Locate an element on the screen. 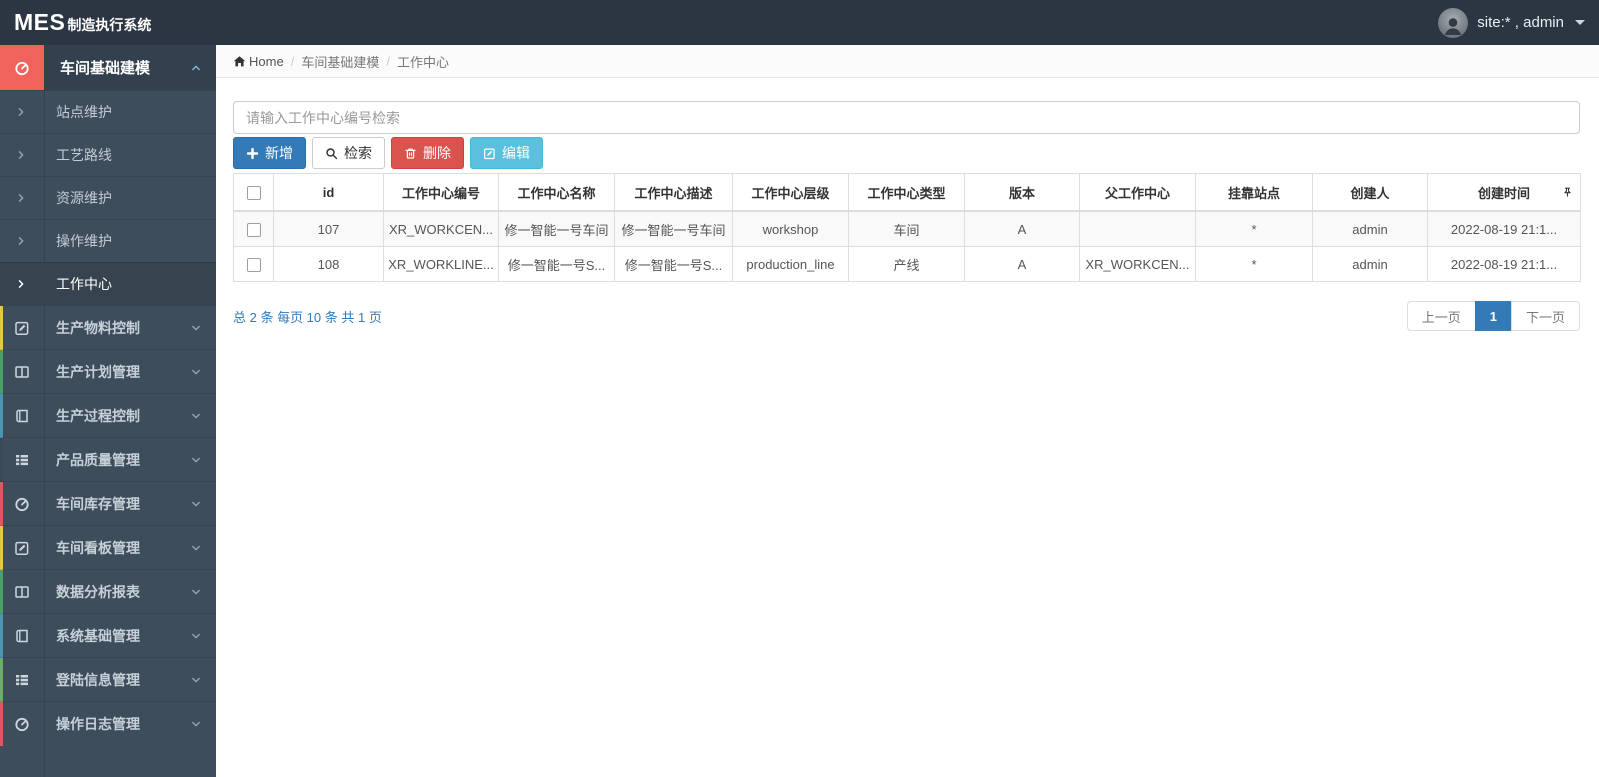  column-header-label: 创建时间 is located at coordinates (1503, 193).